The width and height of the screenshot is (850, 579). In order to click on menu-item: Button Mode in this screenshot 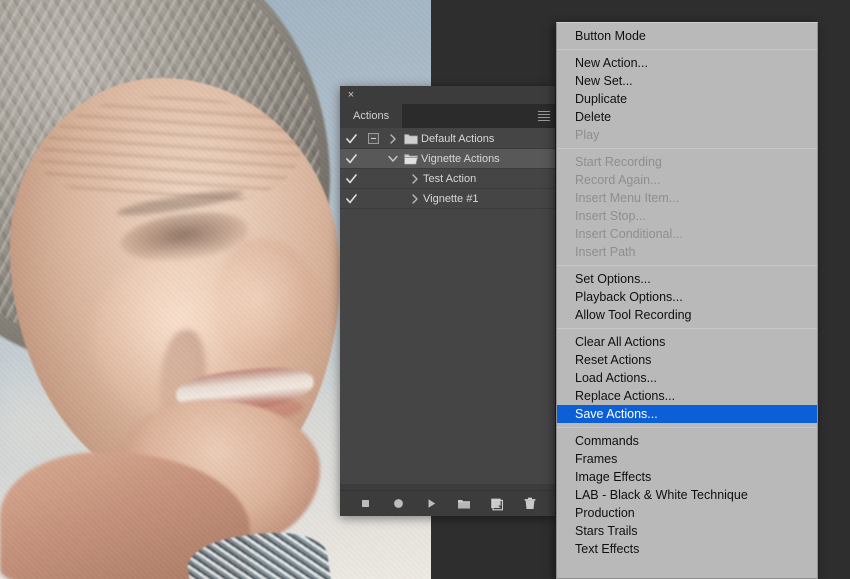, I will do `click(687, 36)`.